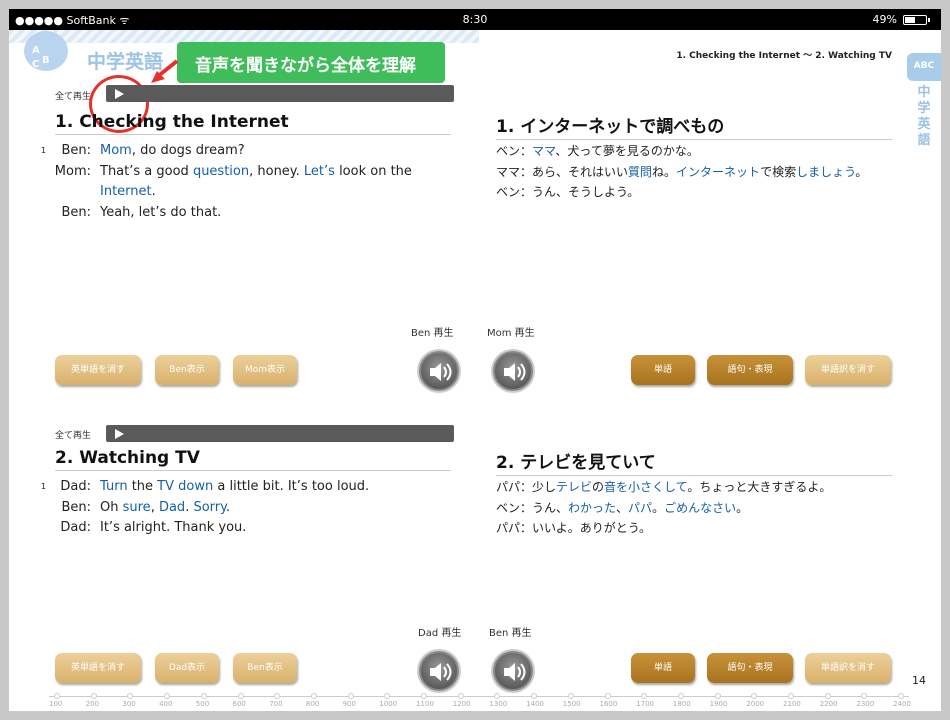  Describe the element at coordinates (311, 62) in the screenshot. I see `instruction-callout: 音声を聞きながら全体を理解` at that location.